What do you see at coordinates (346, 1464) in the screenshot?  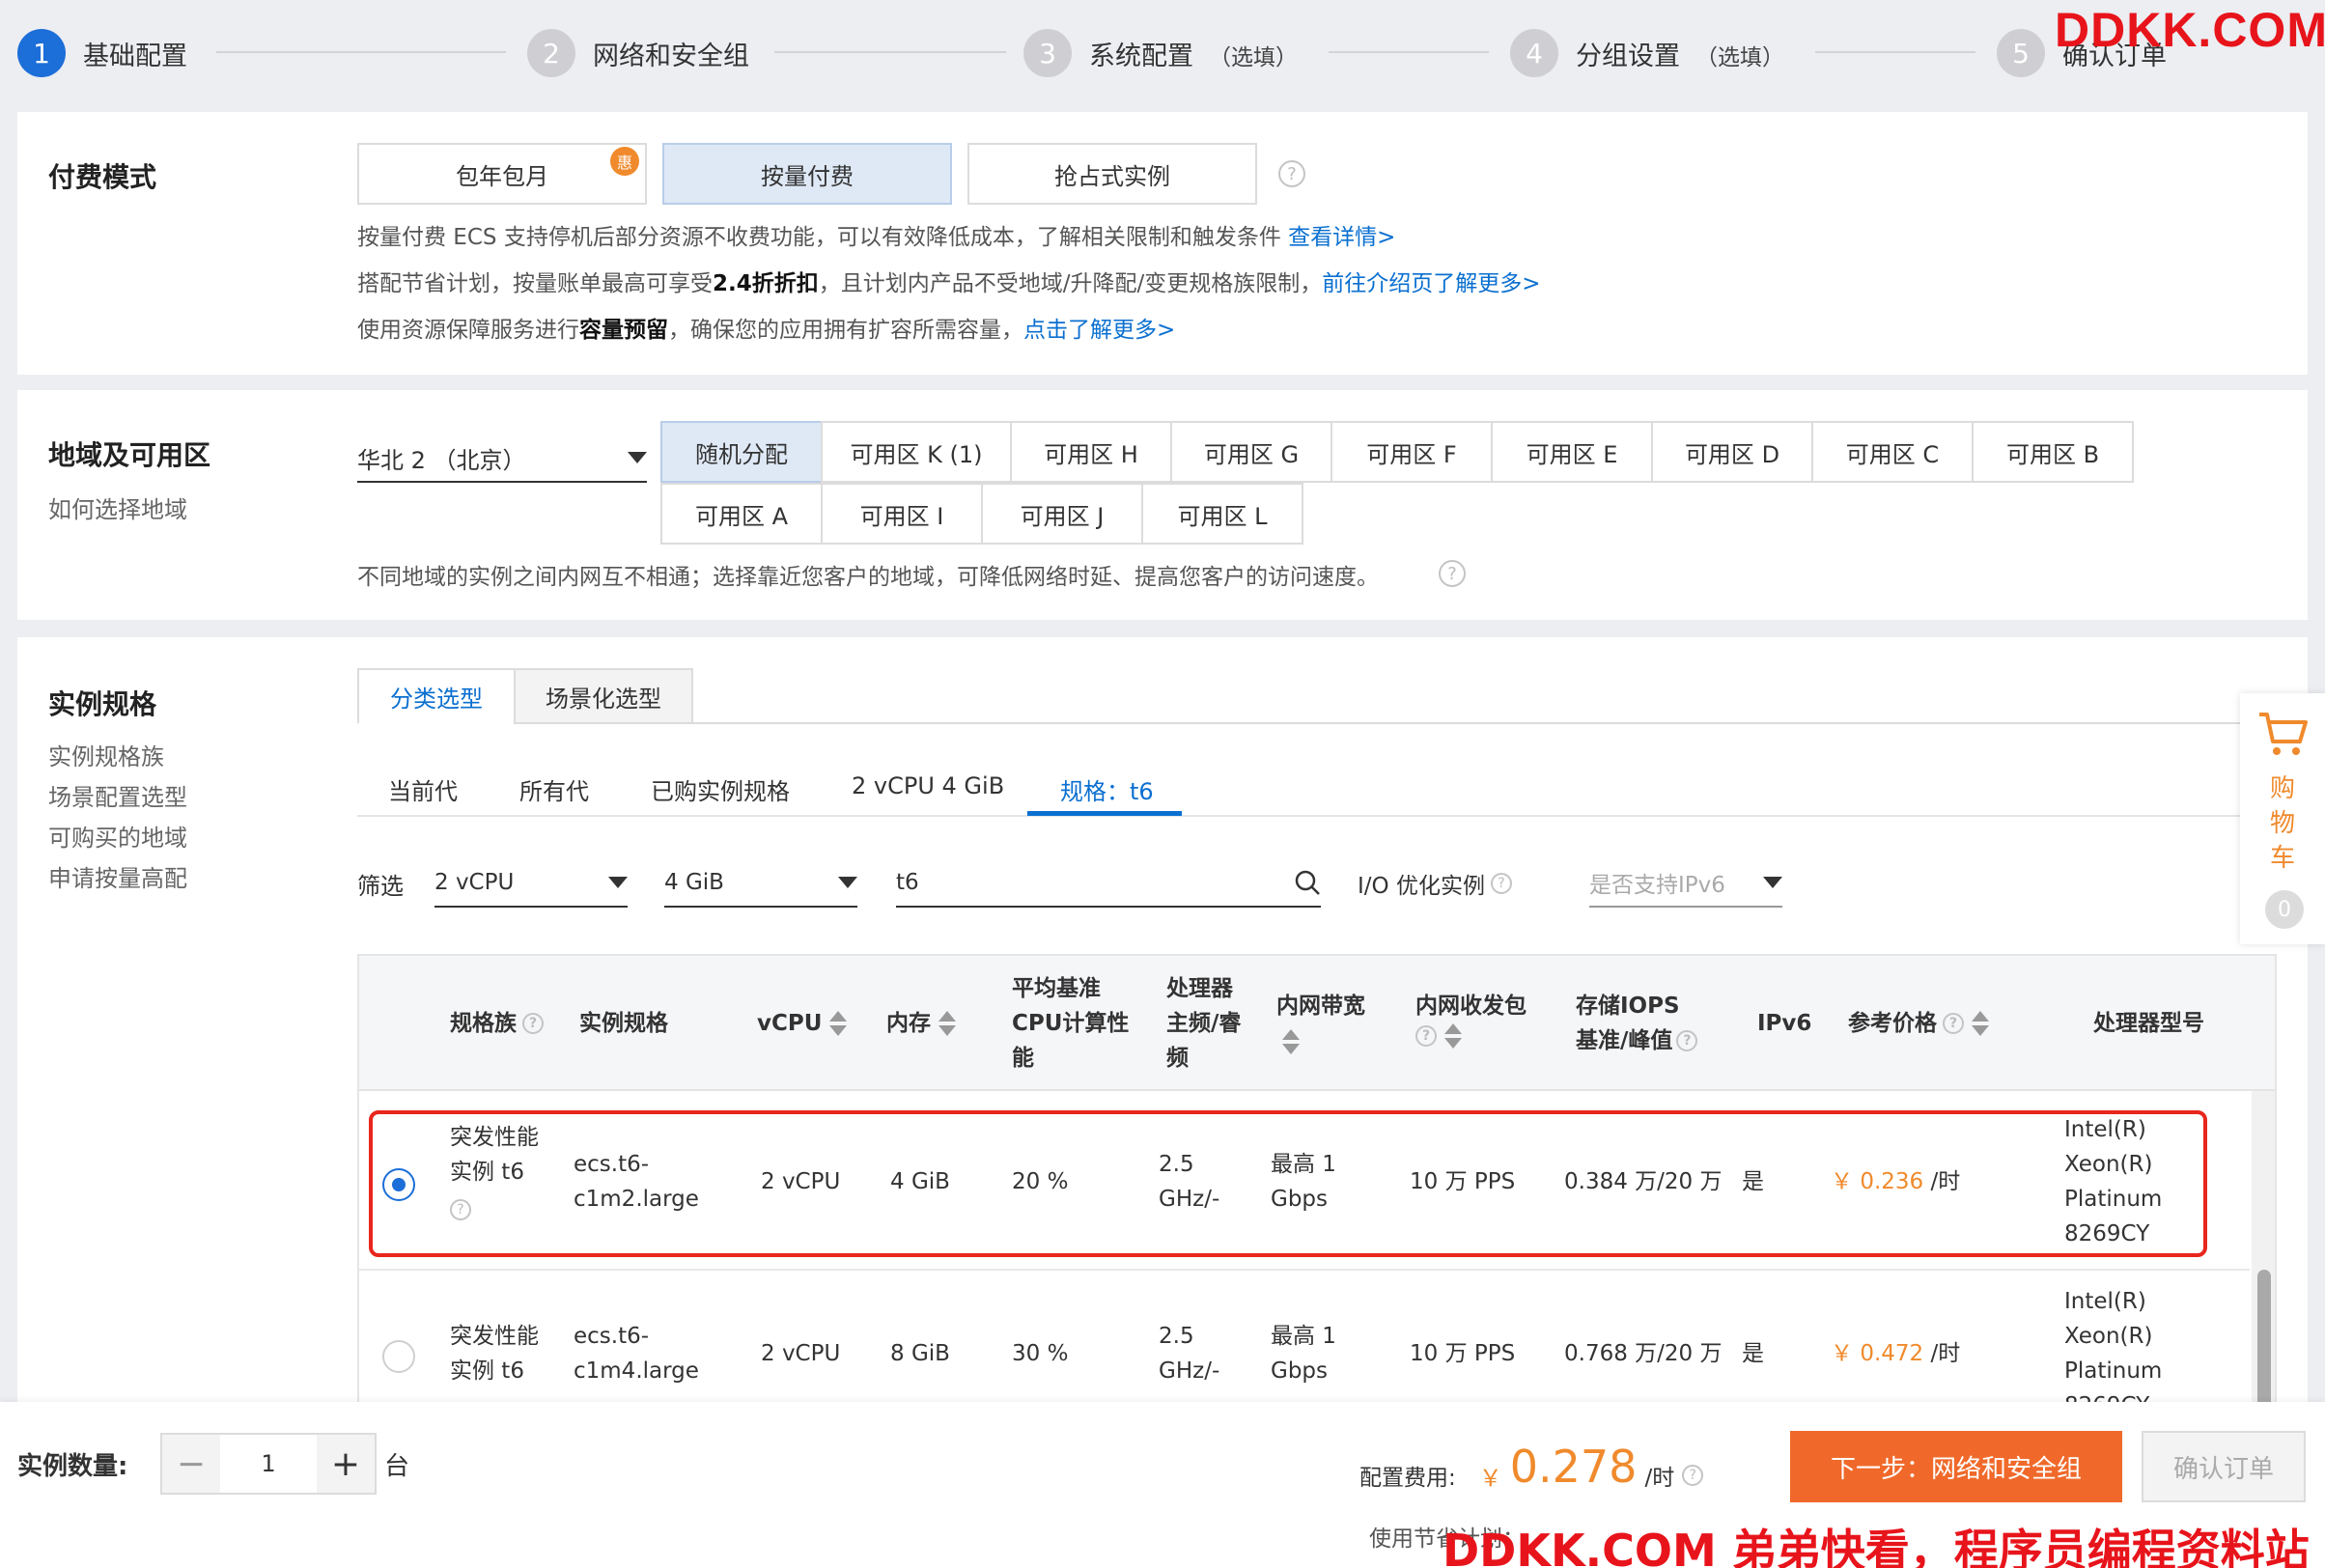 I see `increase-button: +` at bounding box center [346, 1464].